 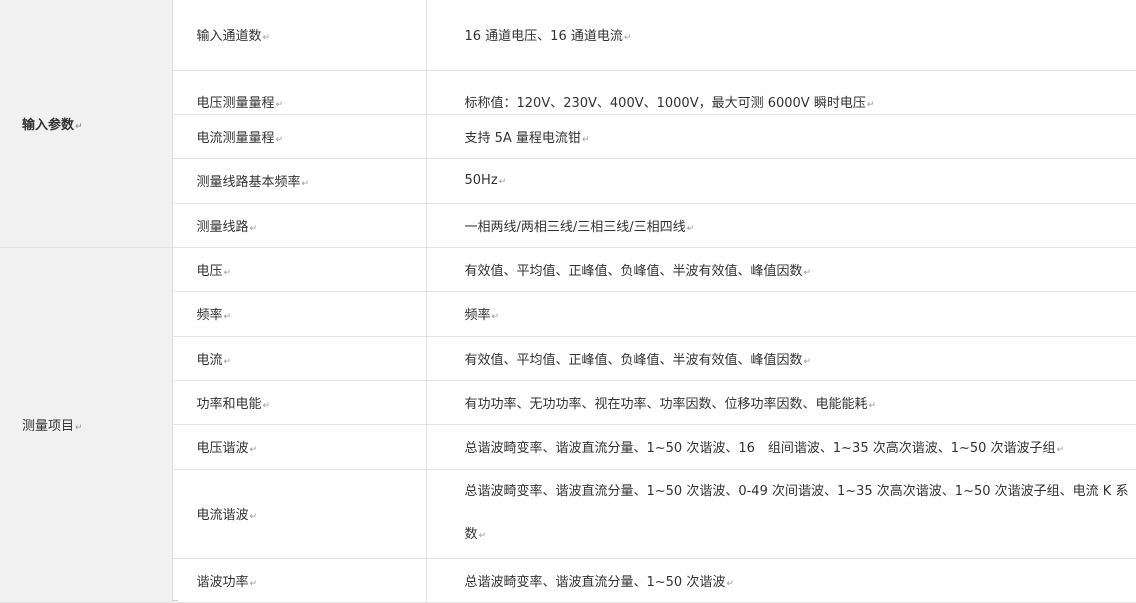 I want to click on param-value-text: 总谐波畸变率、谐波直流分量、1~50 次谐波, so click(x=595, y=582).